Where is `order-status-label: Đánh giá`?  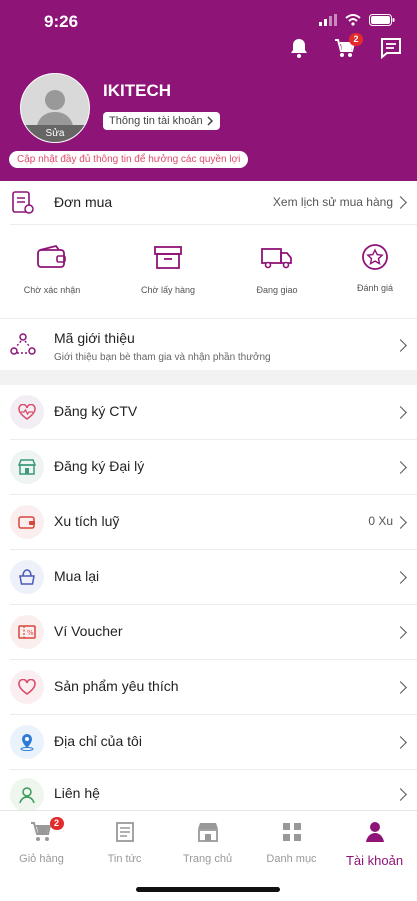 order-status-label: Đánh giá is located at coordinates (375, 288).